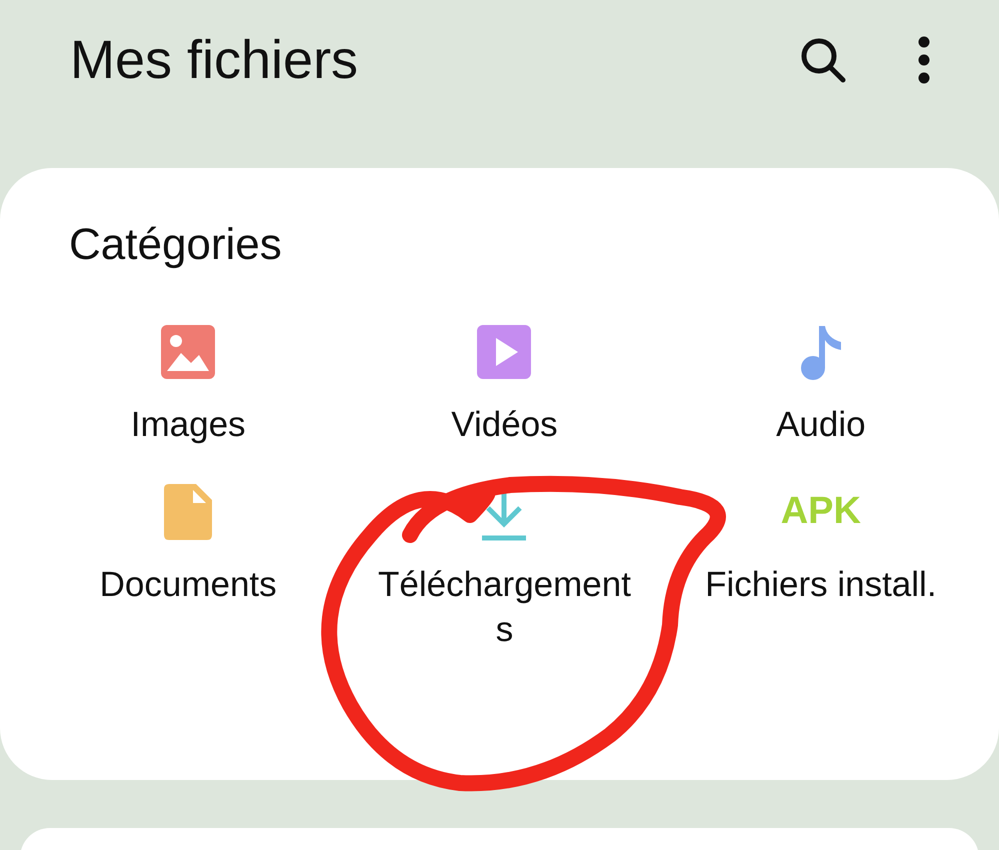 Image resolution: width=999 pixels, height=850 pixels. What do you see at coordinates (821, 425) in the screenshot?
I see `category-label: Audio` at bounding box center [821, 425].